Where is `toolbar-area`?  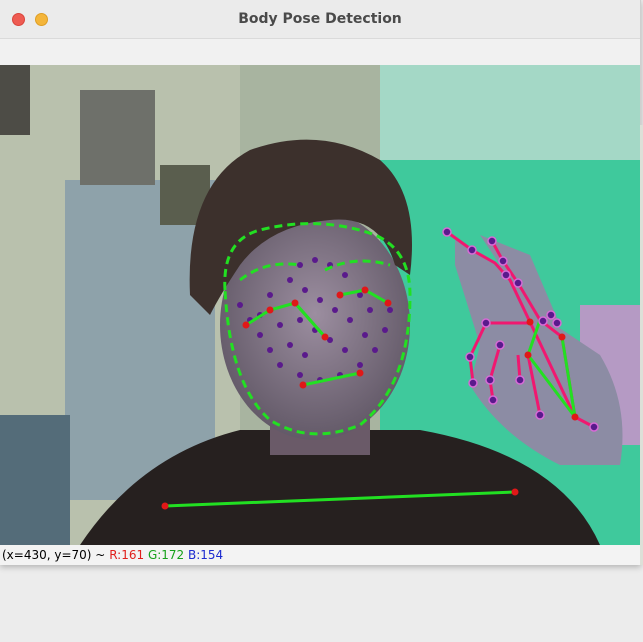 toolbar-area is located at coordinates (320, 52).